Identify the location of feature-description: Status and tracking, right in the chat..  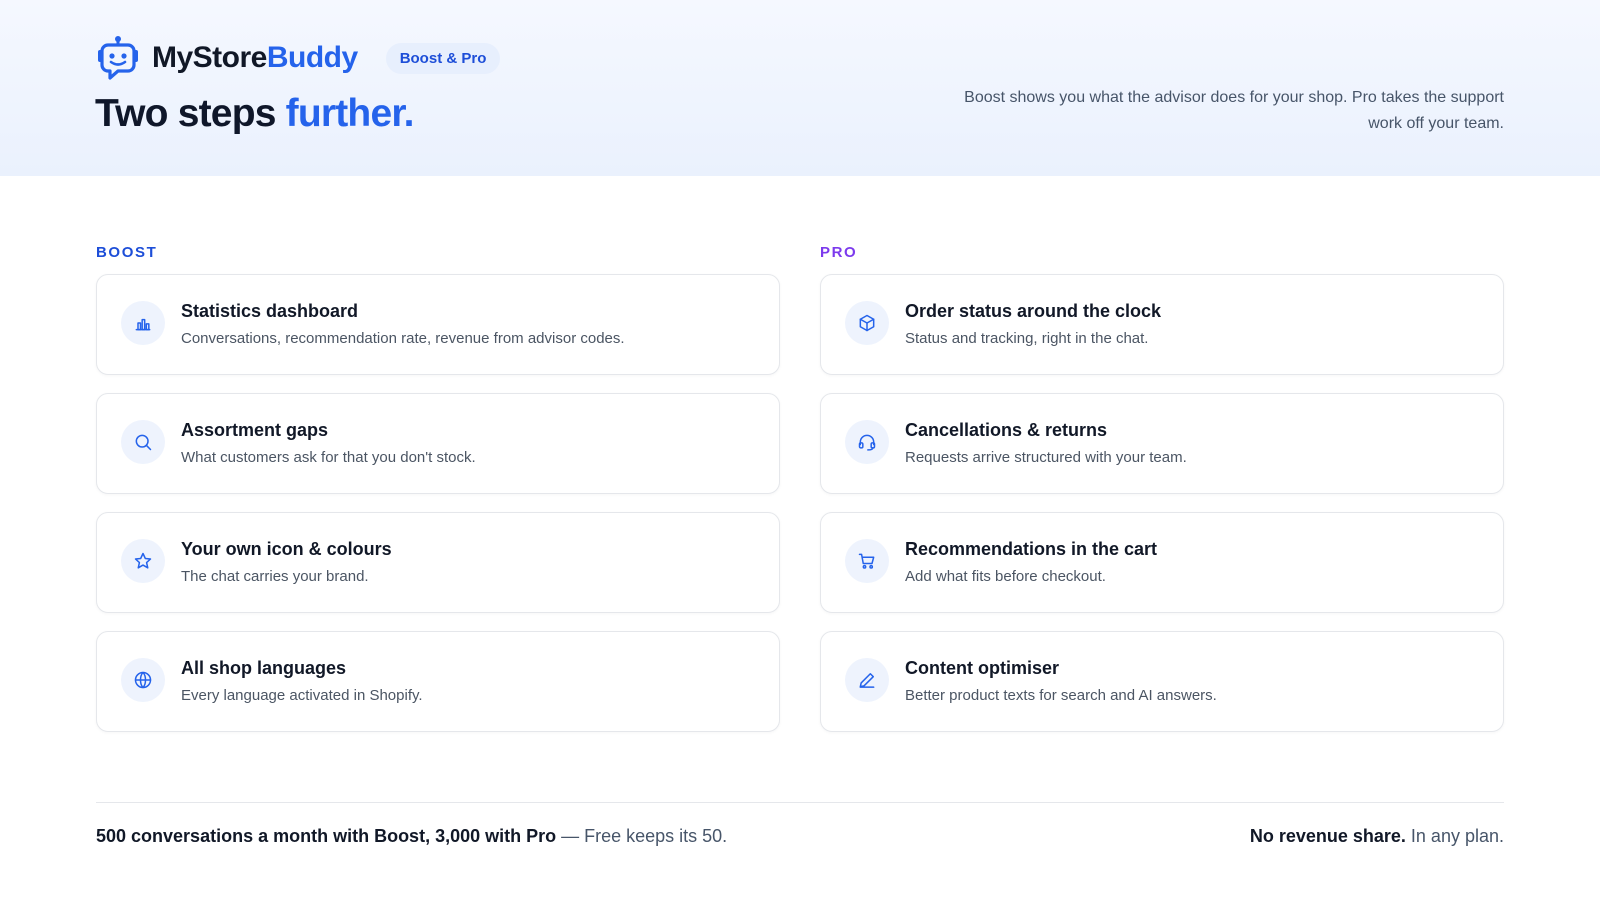
(1027, 338).